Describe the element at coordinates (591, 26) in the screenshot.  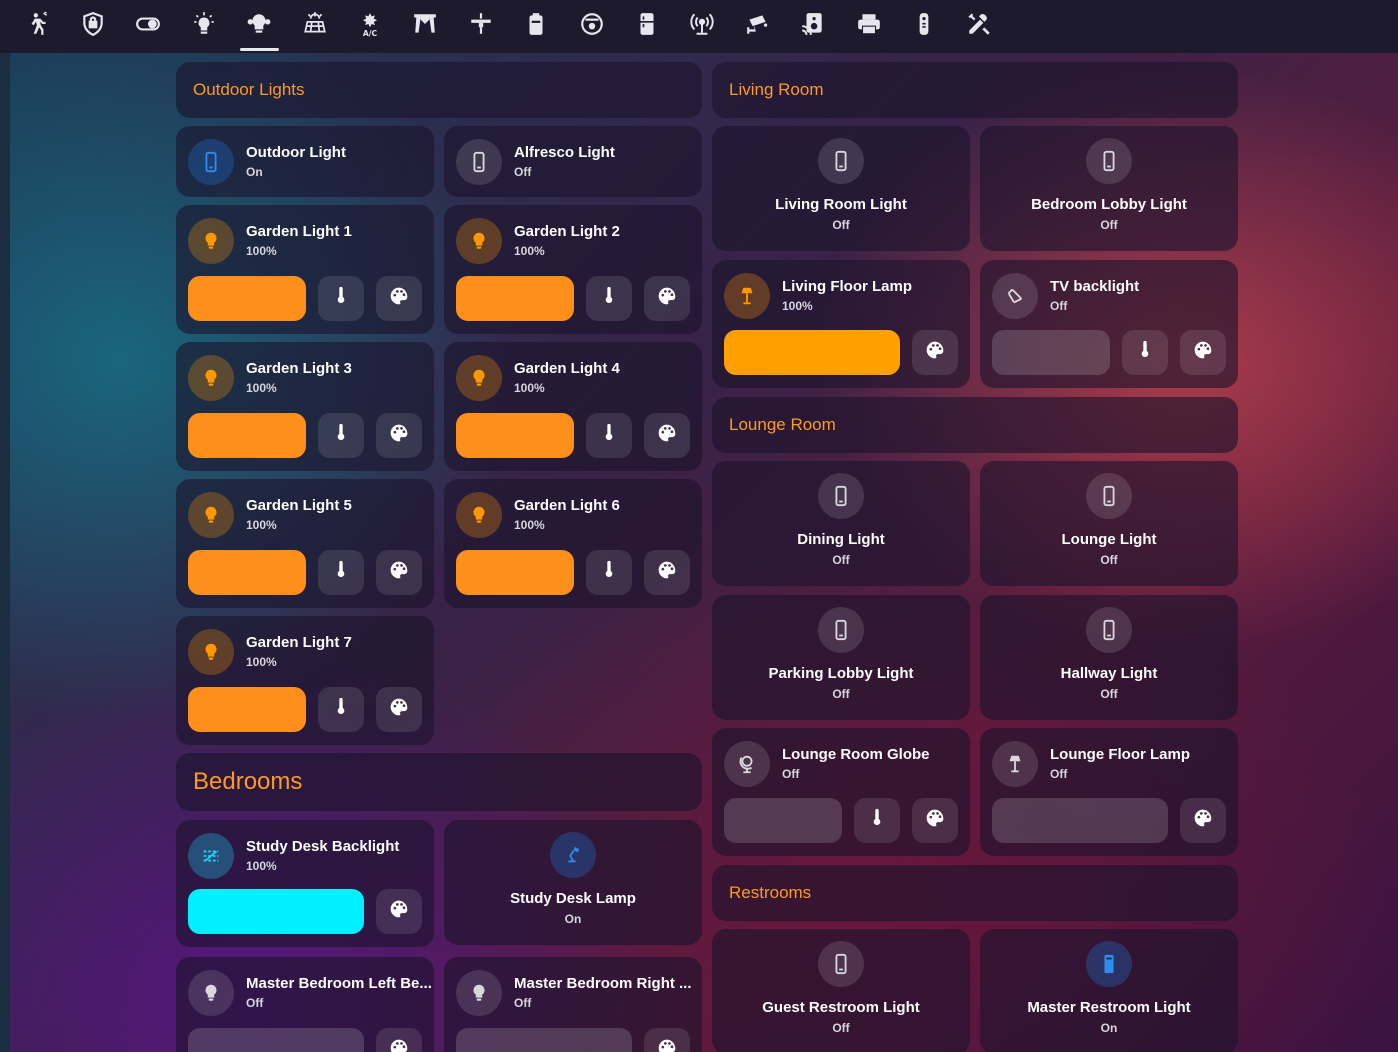
I see `tab-vacuum` at that location.